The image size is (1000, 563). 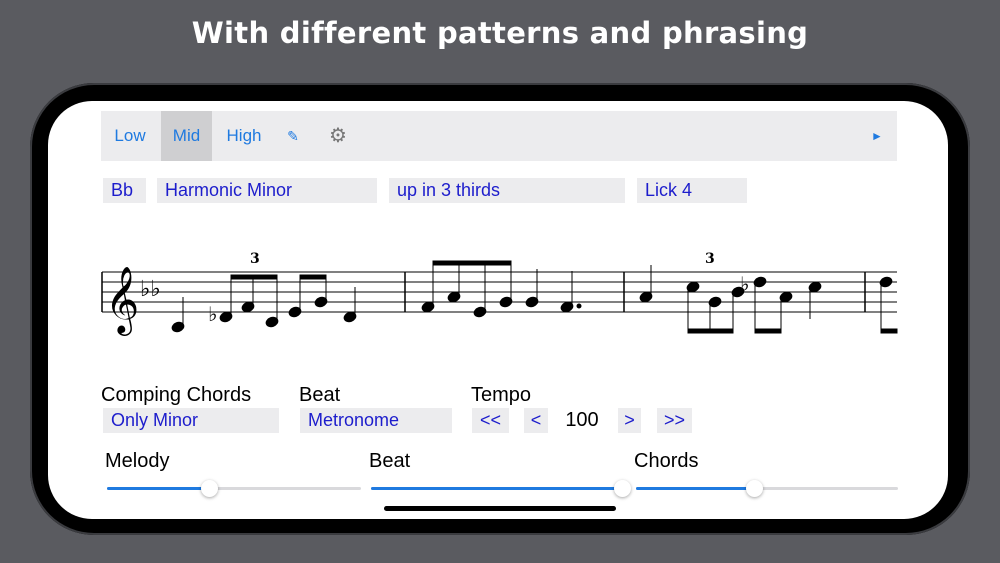 What do you see at coordinates (507, 190) in the screenshot?
I see `pattern-selector: up in 3 thirds` at bounding box center [507, 190].